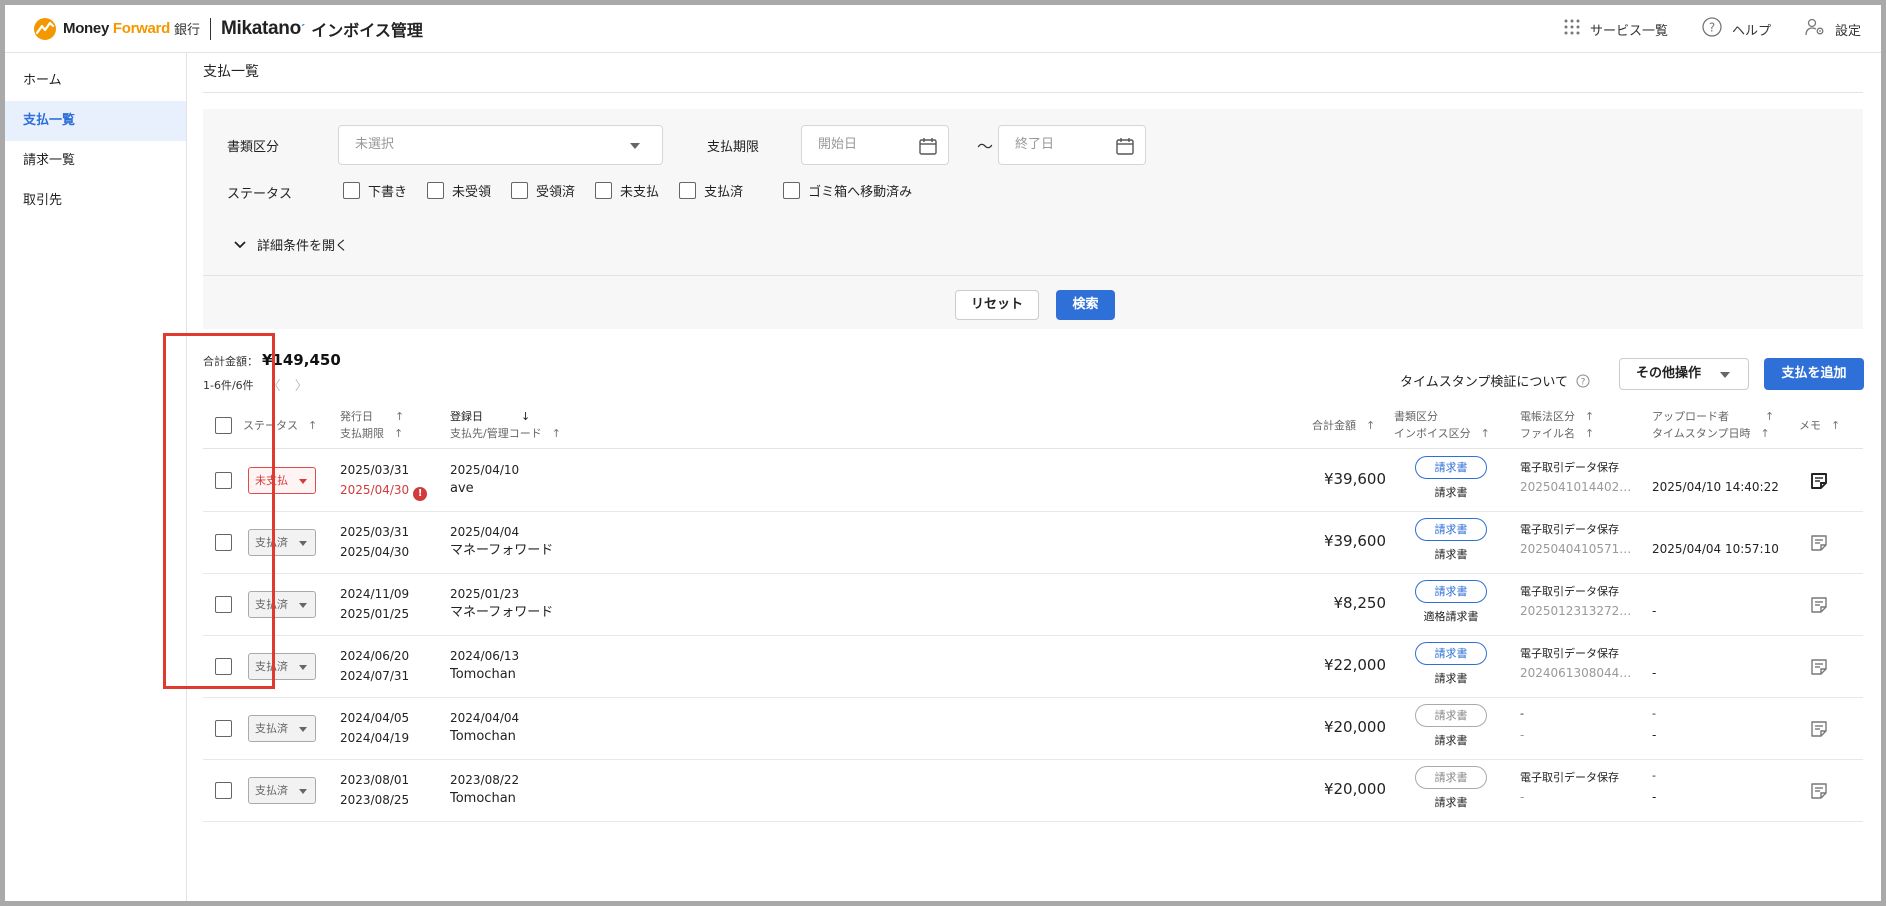 The width and height of the screenshot is (1886, 906). Describe the element at coordinates (500, 145) in the screenshot. I see `doc-type-select: 未選択` at that location.